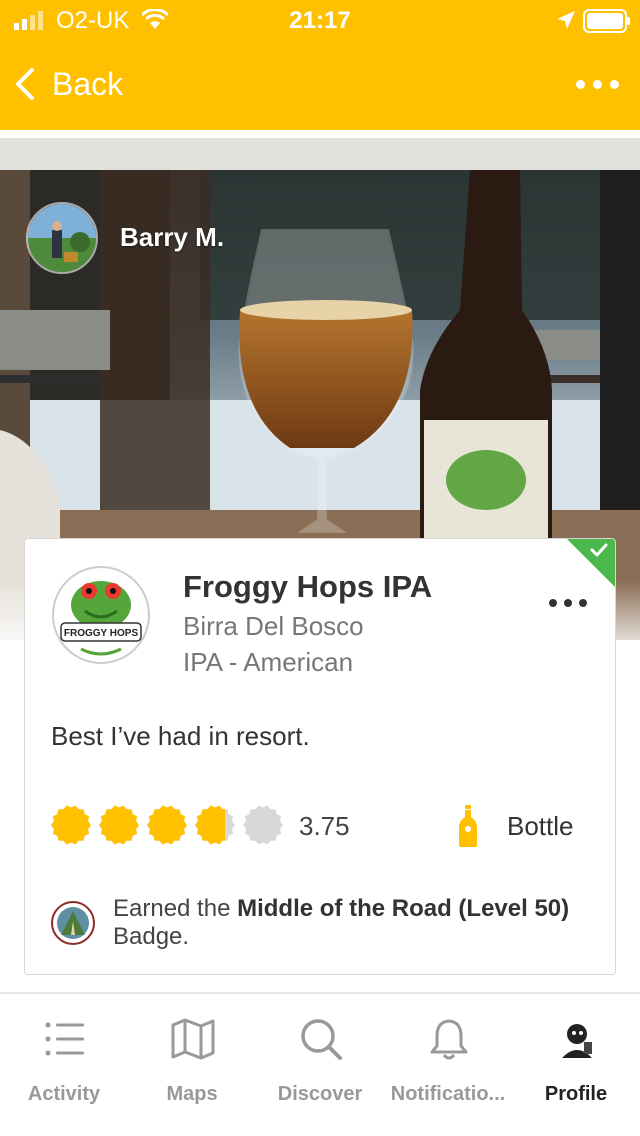  What do you see at coordinates (64, 1039) in the screenshot?
I see `list-icon` at bounding box center [64, 1039].